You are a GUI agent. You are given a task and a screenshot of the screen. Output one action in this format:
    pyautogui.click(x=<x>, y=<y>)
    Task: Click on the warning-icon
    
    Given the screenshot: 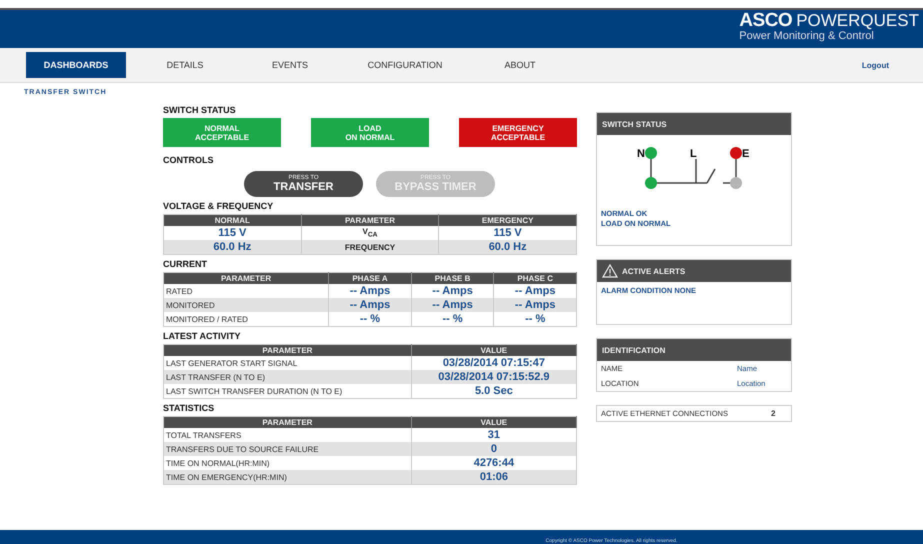 What is the action you would take?
    pyautogui.click(x=610, y=271)
    